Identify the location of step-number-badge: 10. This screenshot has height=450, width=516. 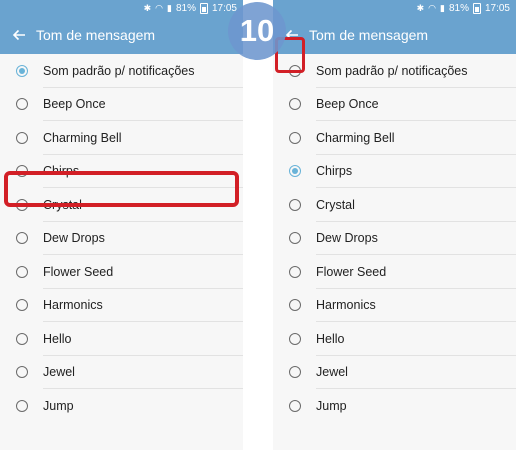
(257, 31).